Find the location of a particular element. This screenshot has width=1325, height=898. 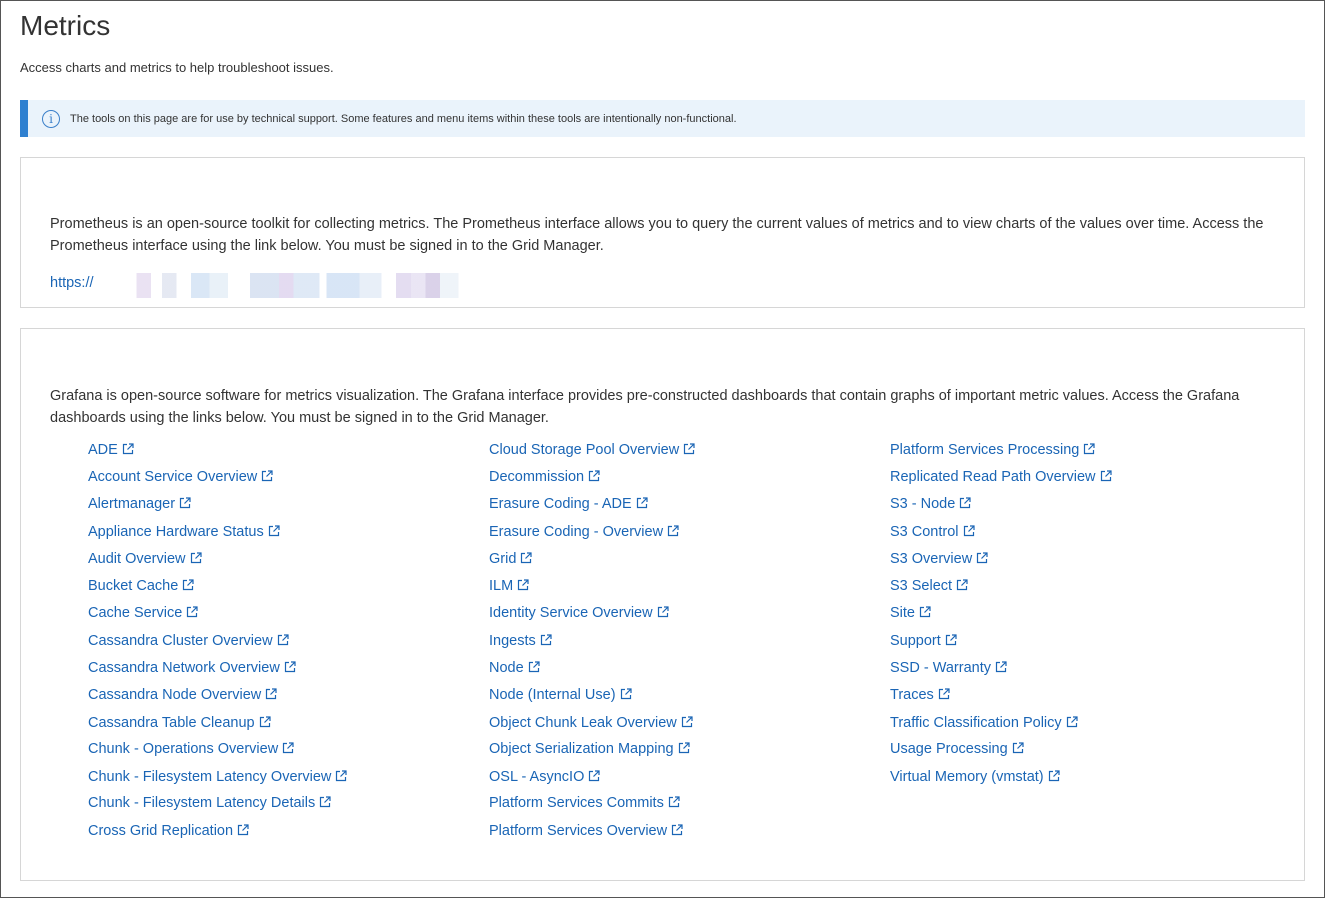

dashboard-link-label: Cassandra Network Overview is located at coordinates (184, 668).